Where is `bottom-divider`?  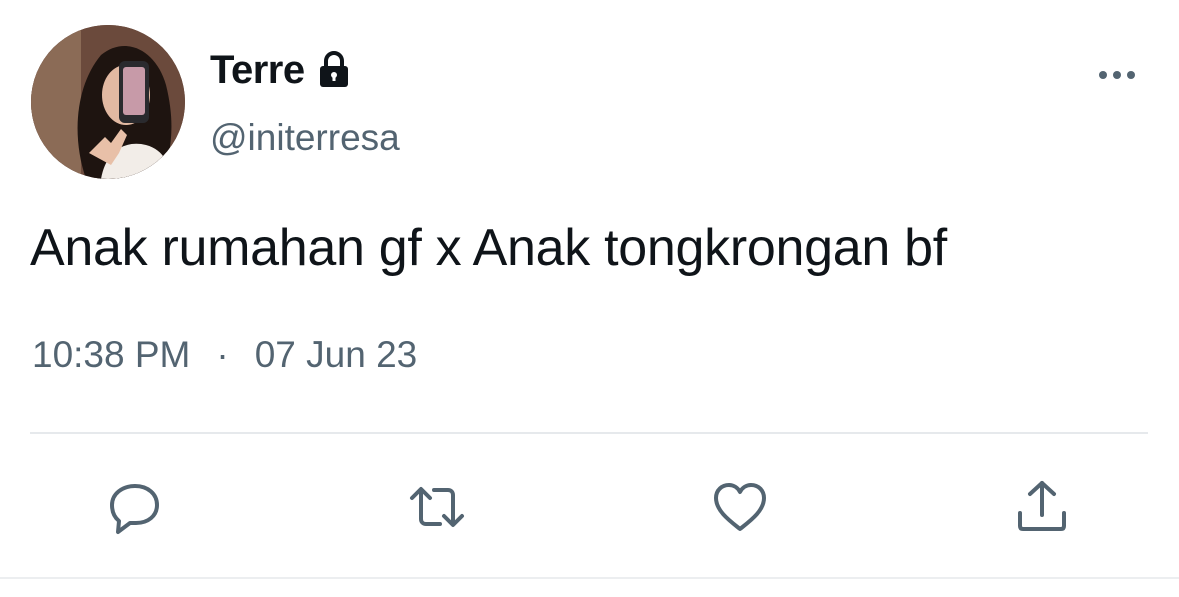
bottom-divider is located at coordinates (589, 578).